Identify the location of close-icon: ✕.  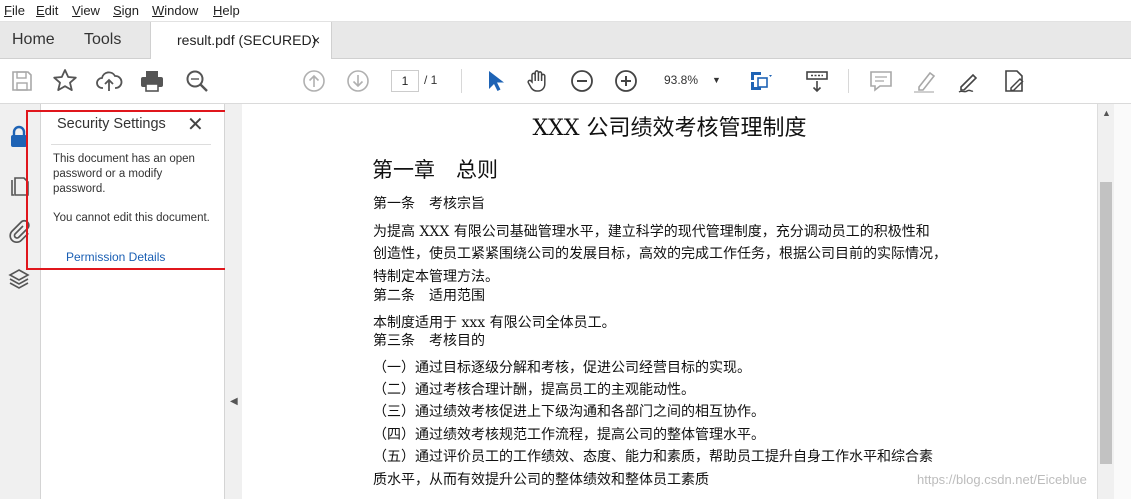
(195, 124).